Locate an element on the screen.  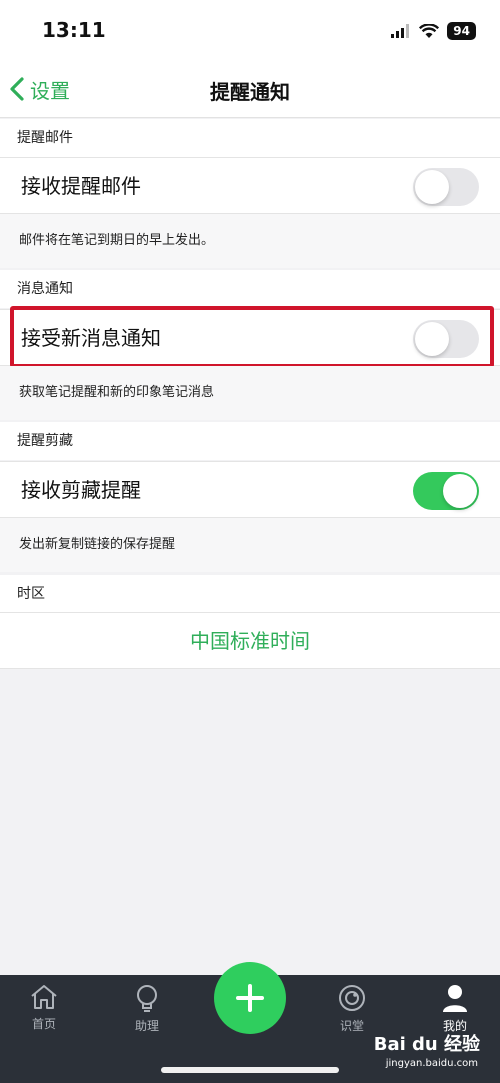
section-header-timezone: 时区 is located at coordinates (250, 594).